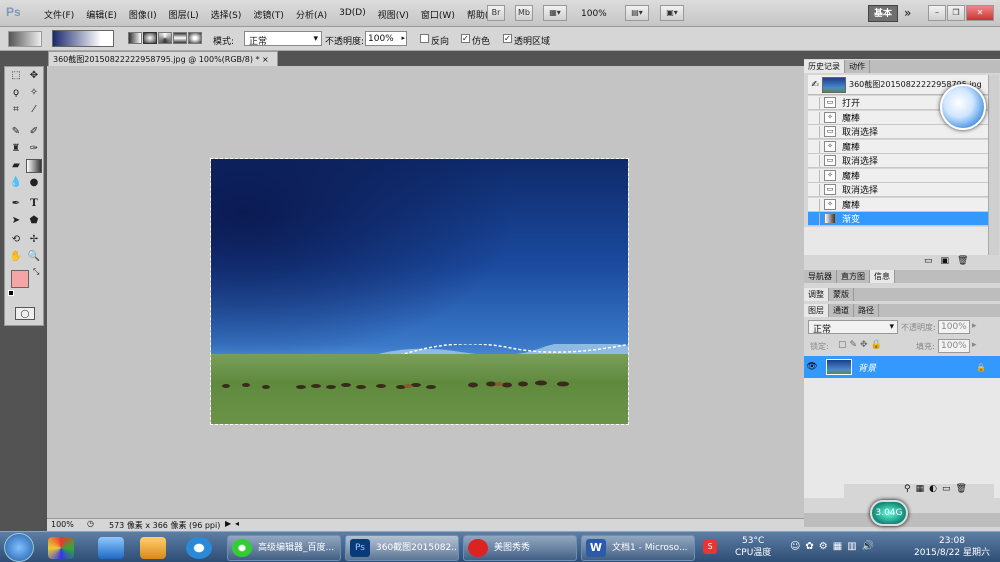 The height and width of the screenshot is (562, 1000). Describe the element at coordinates (352, 14) in the screenshot. I see `menu-3d: 3D(D)` at that location.